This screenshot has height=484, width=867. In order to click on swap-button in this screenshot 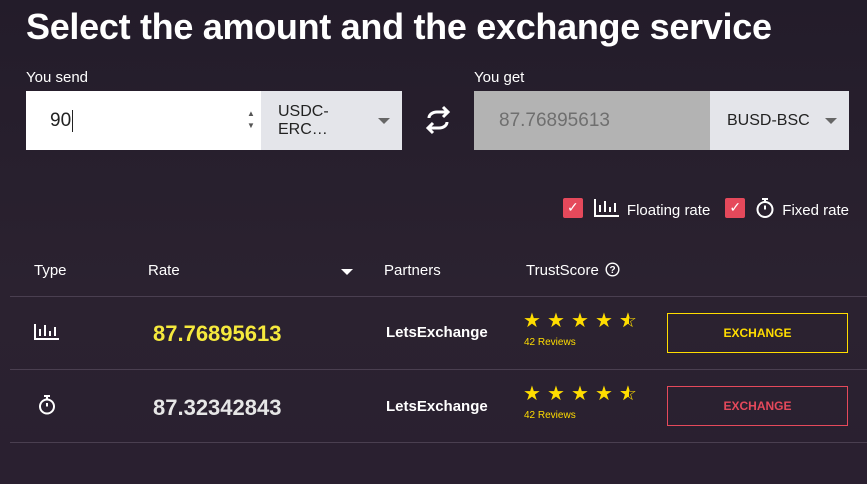, I will do `click(438, 120)`.